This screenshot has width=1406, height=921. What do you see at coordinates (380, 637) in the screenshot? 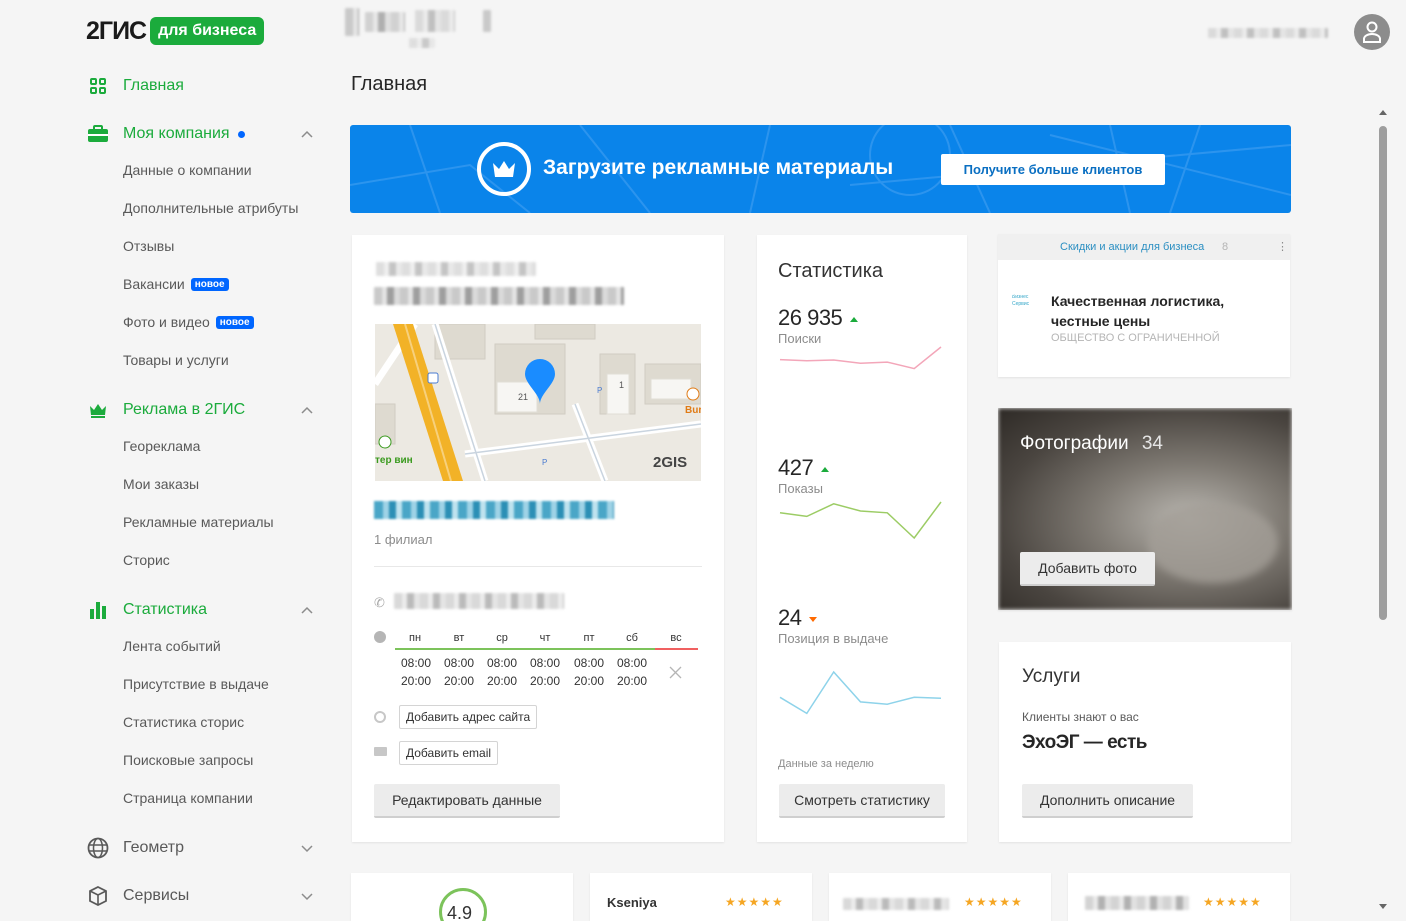
I see `clock-icon` at bounding box center [380, 637].